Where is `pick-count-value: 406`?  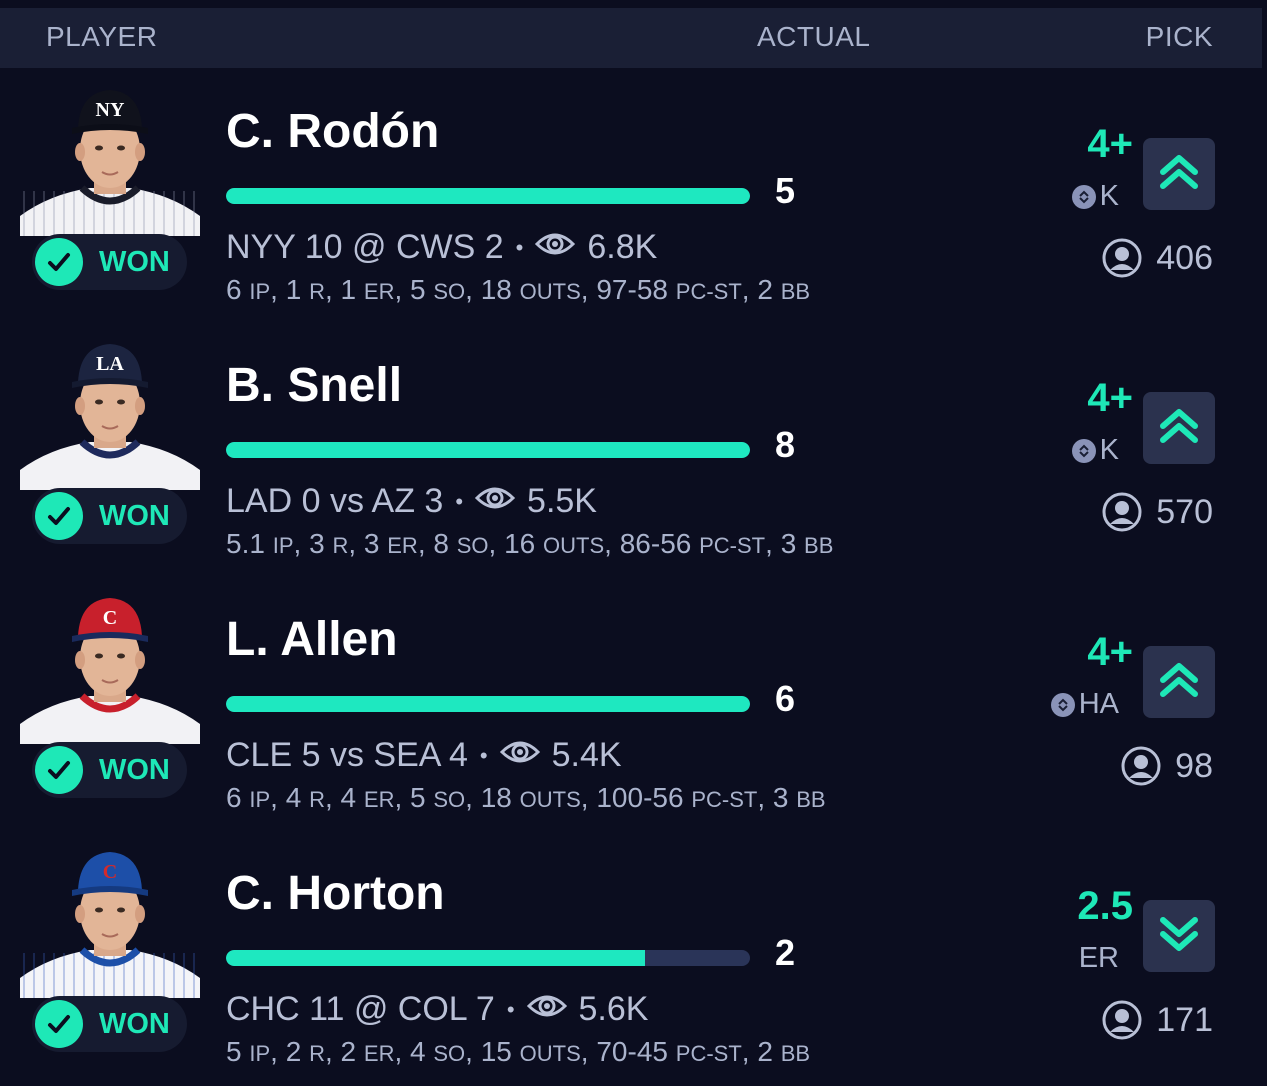 pick-count-value: 406 is located at coordinates (1184, 257).